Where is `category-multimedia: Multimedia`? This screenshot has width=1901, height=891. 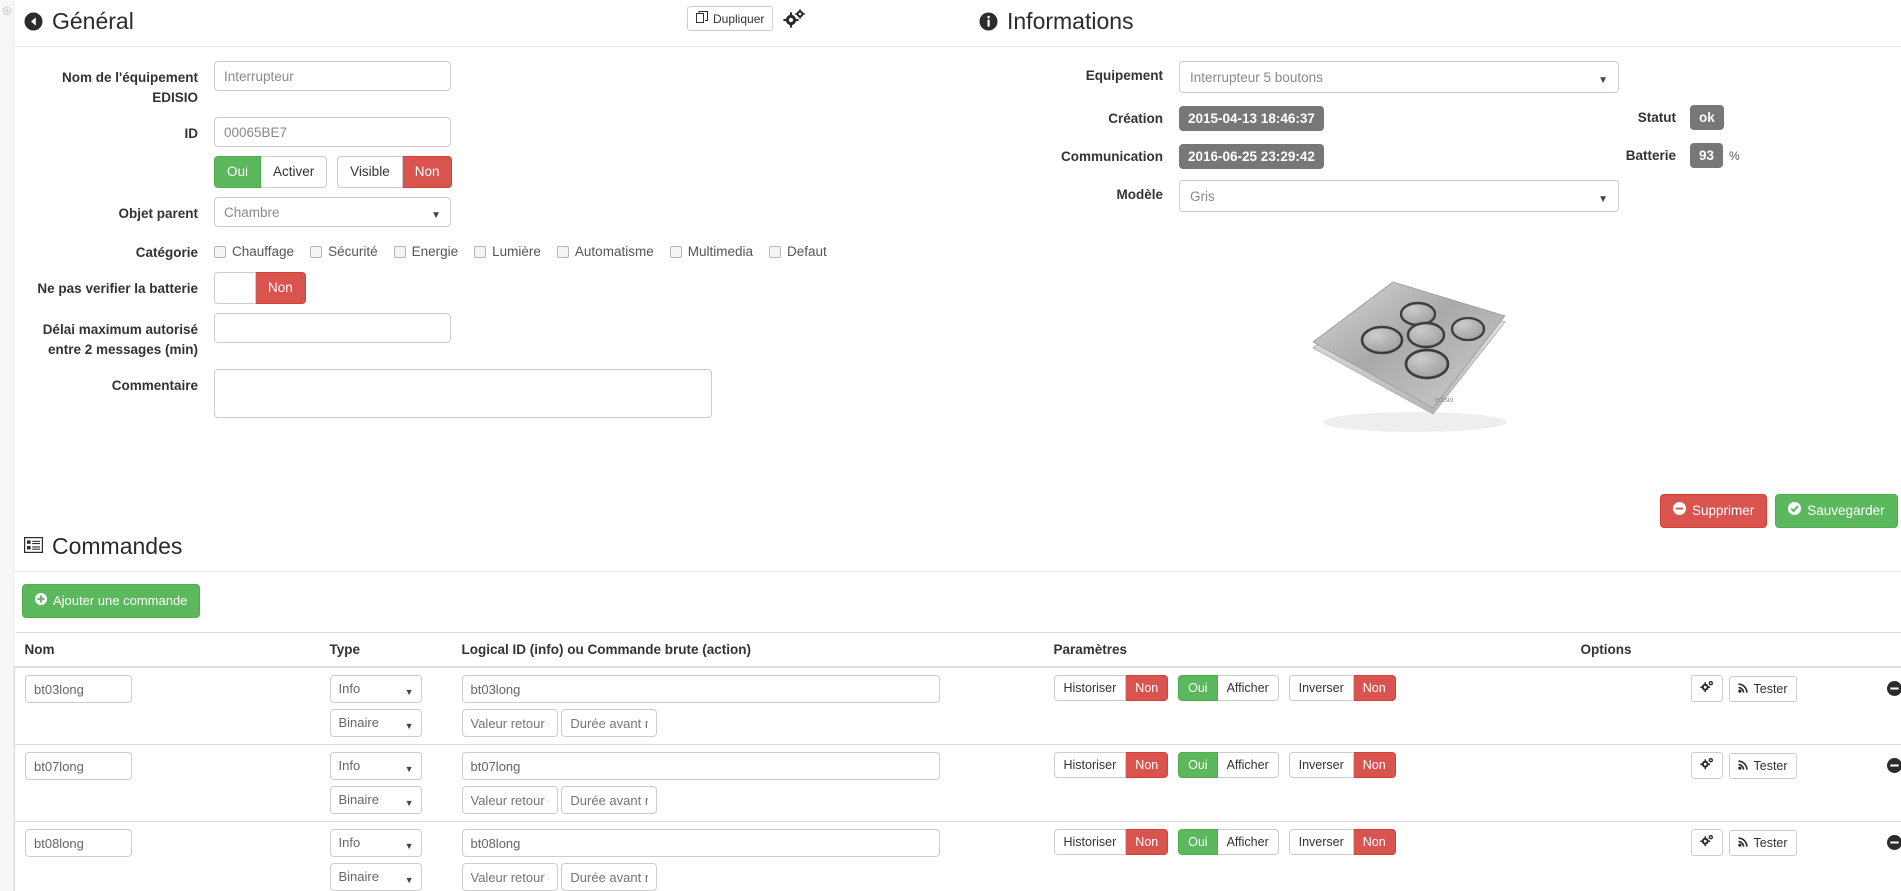
category-multimedia: Multimedia is located at coordinates (711, 251).